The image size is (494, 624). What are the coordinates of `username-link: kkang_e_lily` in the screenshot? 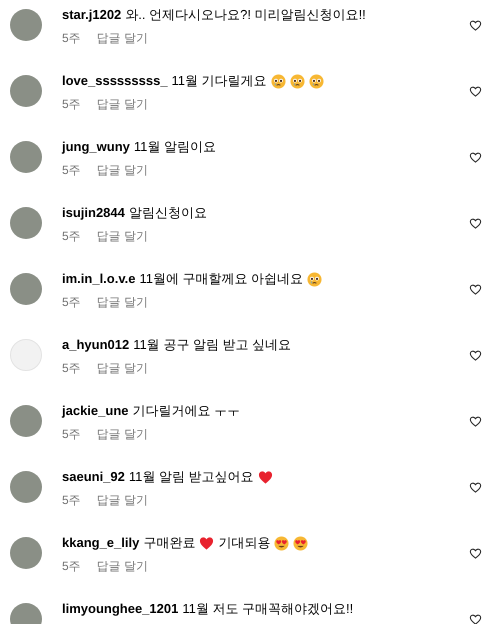 It's located at (101, 543).